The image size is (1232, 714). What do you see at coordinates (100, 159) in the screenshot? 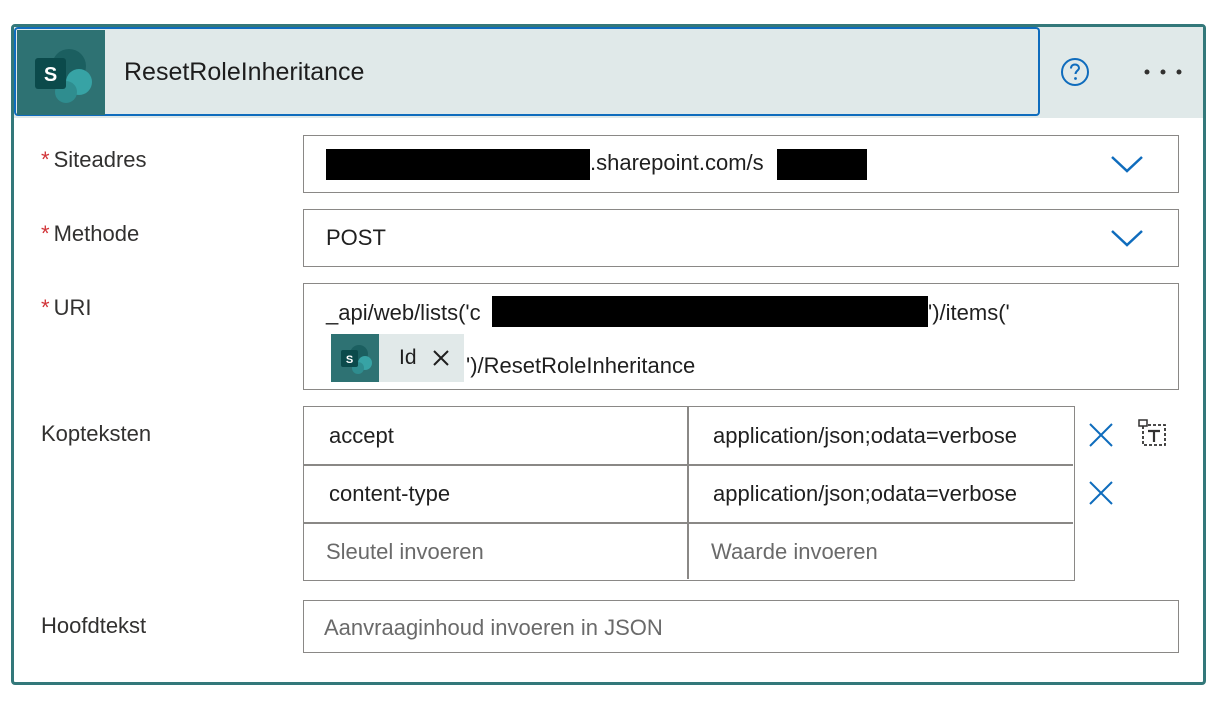
I see `site-address-label-text: Siteadres` at bounding box center [100, 159].